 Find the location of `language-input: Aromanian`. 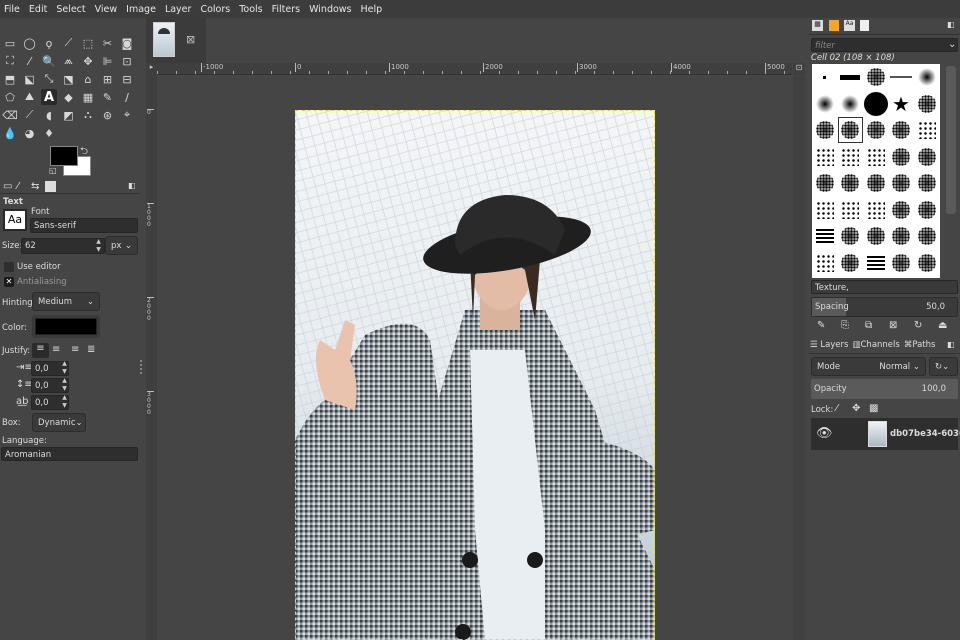

language-input: Aromanian is located at coordinates (69, 454).